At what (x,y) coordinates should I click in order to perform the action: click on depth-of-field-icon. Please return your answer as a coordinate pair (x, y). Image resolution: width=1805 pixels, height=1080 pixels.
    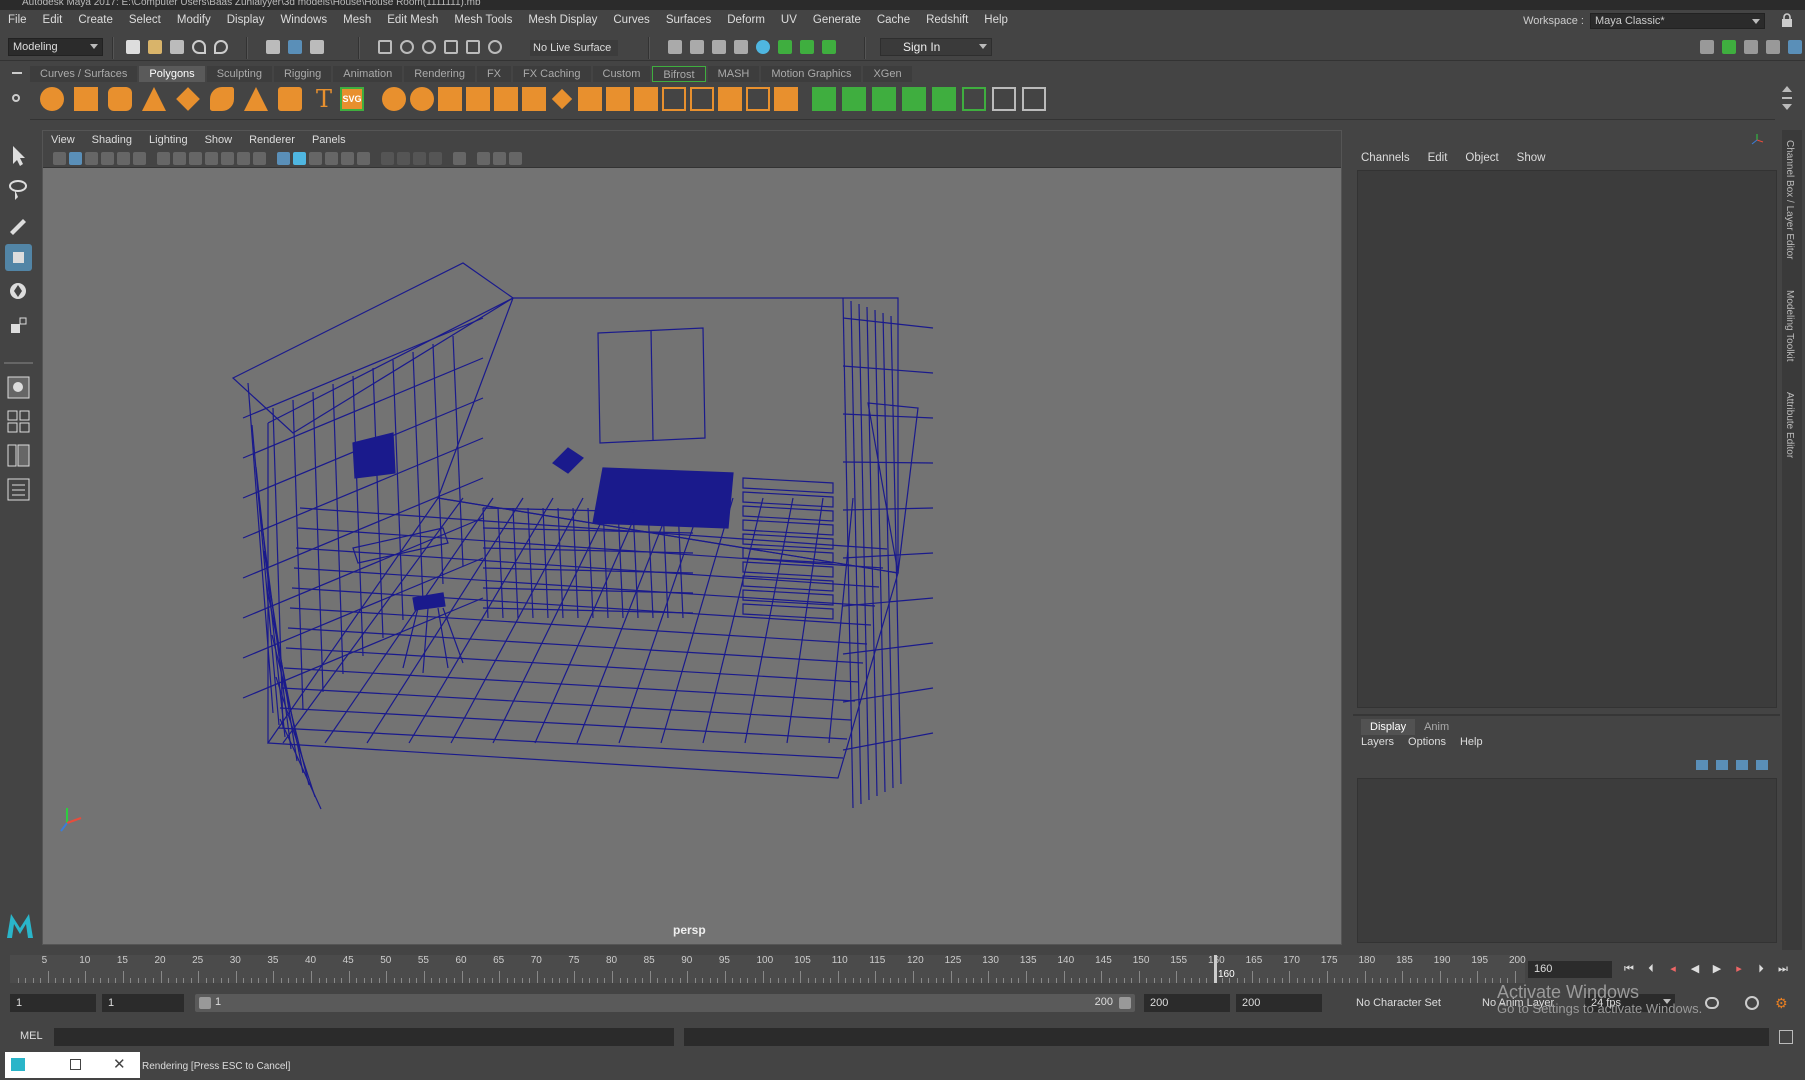
    Looking at the image, I should click on (435, 158).